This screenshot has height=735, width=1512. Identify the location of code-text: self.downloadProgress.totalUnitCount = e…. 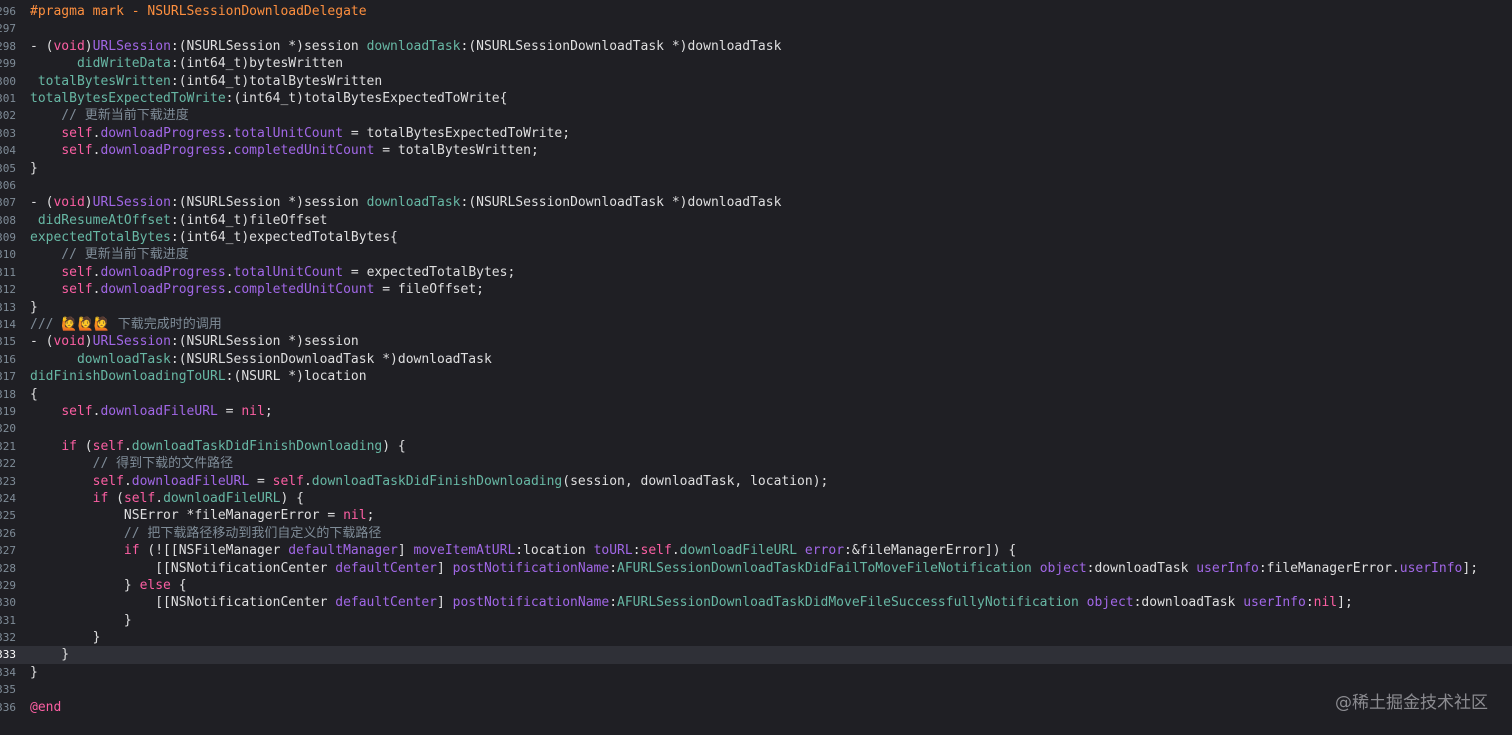
(272, 272).